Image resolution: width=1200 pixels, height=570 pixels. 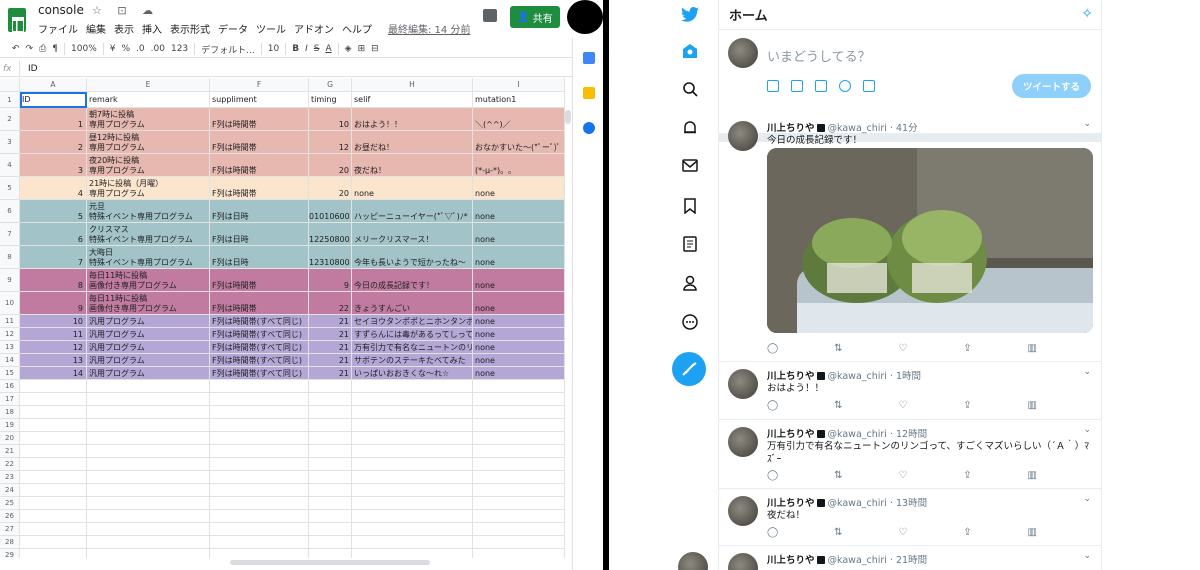 I want to click on zoom-select: 100%, so click(x=84, y=49).